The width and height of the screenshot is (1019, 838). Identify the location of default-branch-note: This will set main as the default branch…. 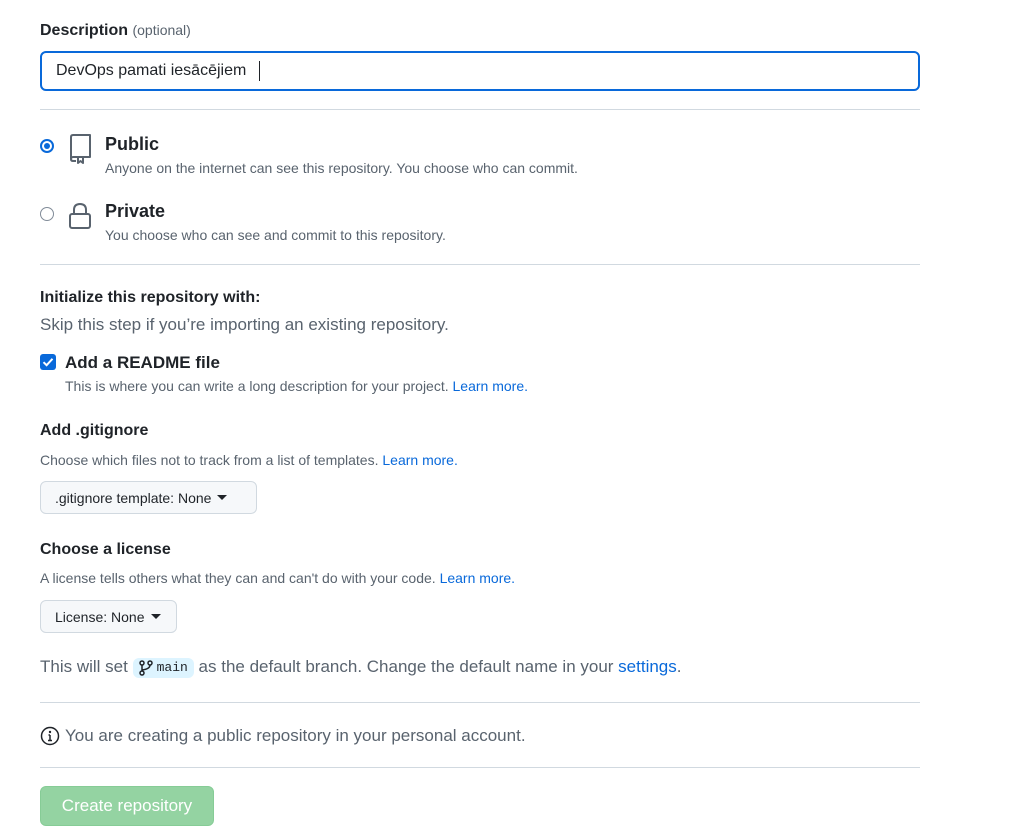
(361, 667).